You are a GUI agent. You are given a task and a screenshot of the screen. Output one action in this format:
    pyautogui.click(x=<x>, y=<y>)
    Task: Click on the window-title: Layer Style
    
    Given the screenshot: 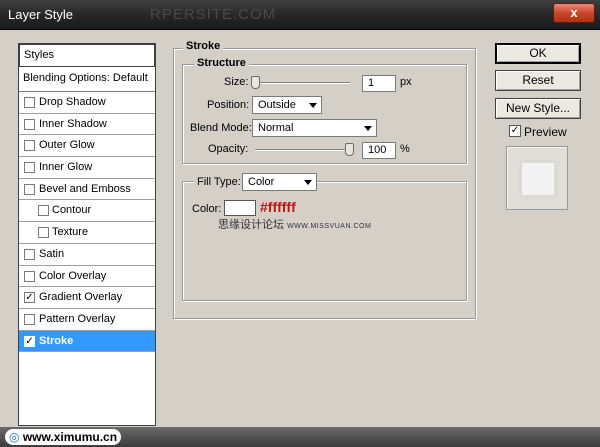 What is the action you would take?
    pyautogui.click(x=41, y=14)
    